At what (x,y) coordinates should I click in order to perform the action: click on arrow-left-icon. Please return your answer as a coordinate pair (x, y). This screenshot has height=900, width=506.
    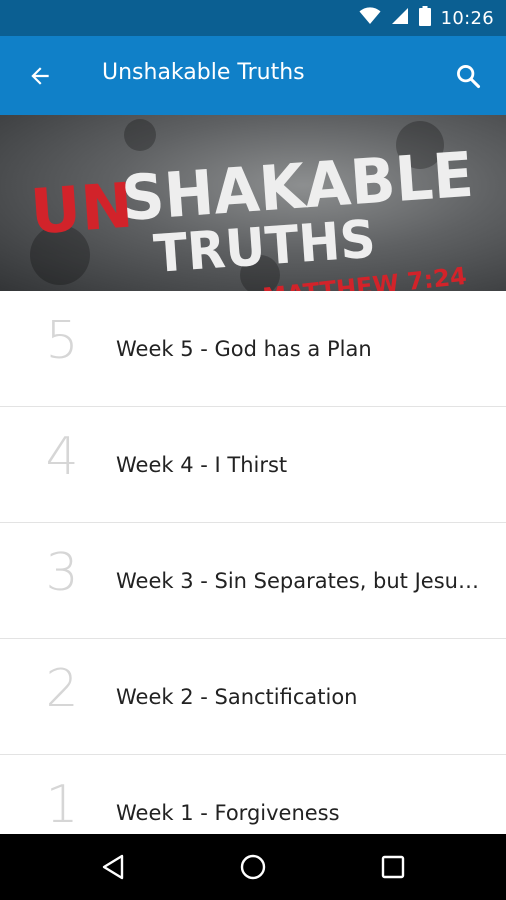
    Looking at the image, I should click on (40, 76).